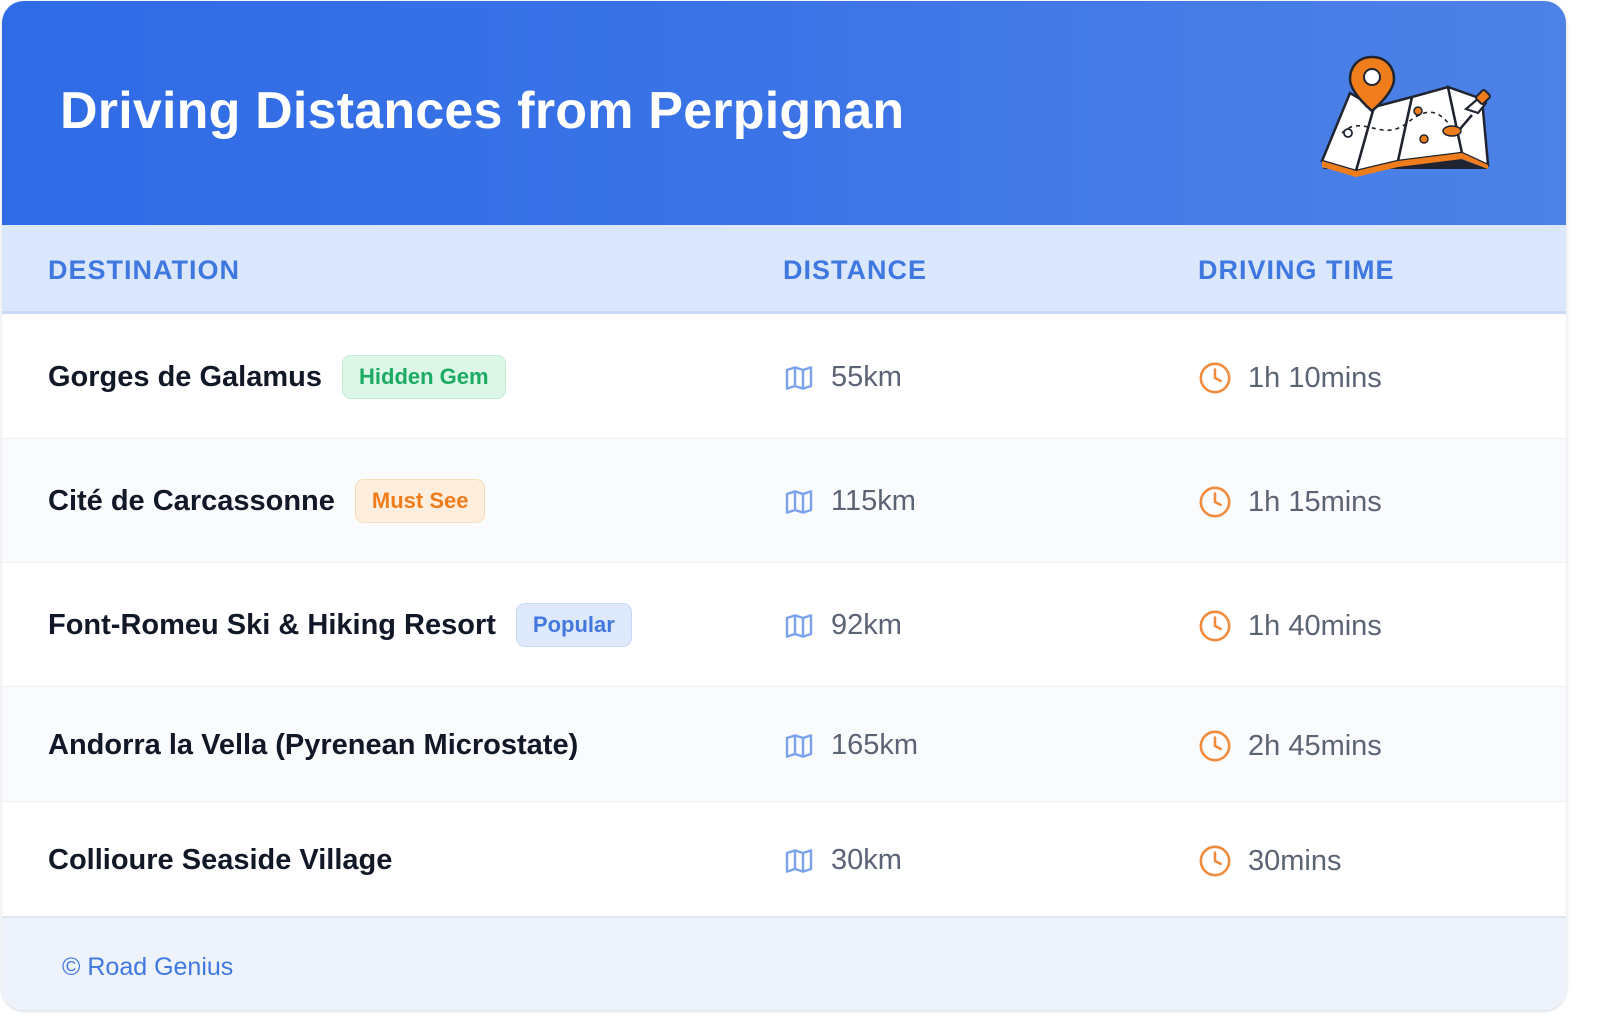 This screenshot has width=1604, height=1034. Describe the element at coordinates (855, 270) in the screenshot. I see `column-header-distance: DISTANCE` at that location.